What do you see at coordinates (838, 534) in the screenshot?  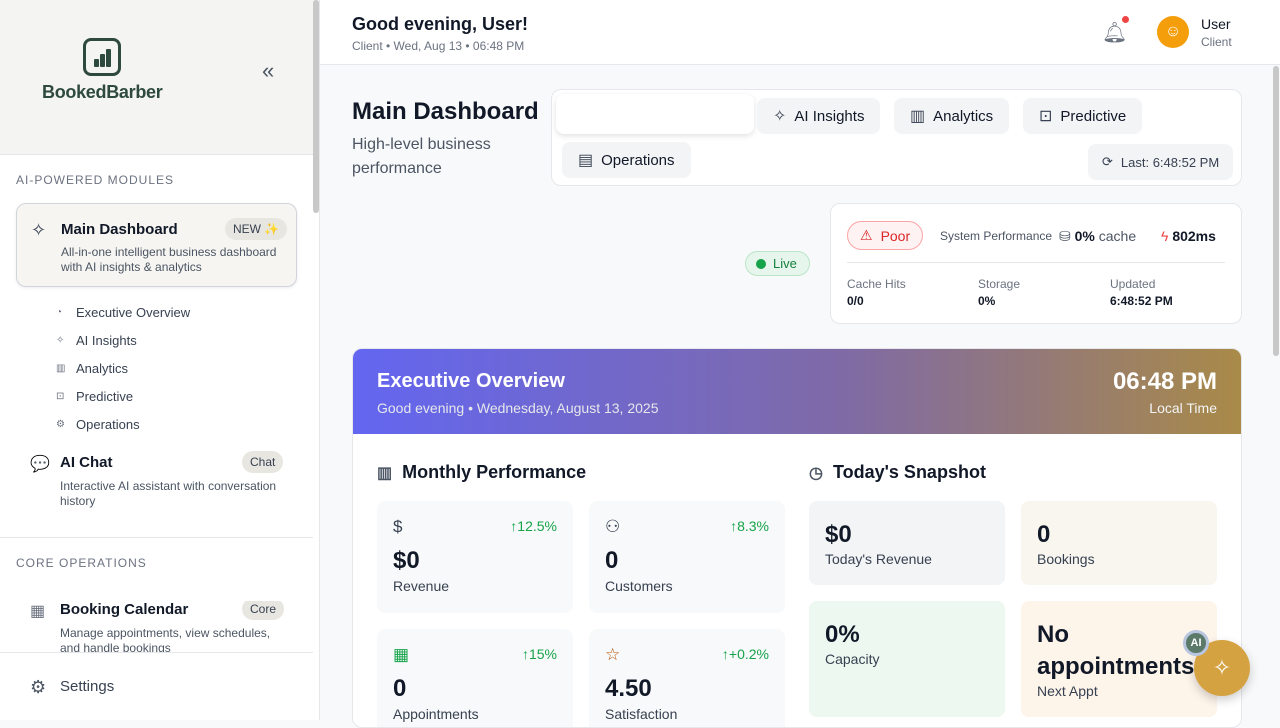 I see `snapshot-value: $0` at bounding box center [838, 534].